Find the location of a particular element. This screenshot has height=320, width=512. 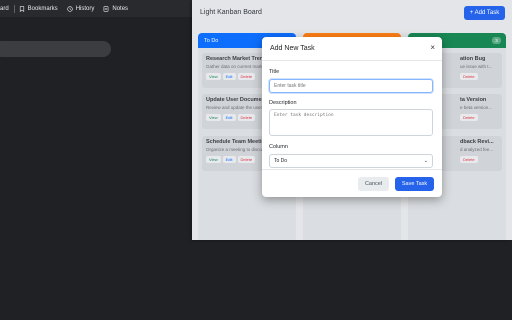

modal-header: Add New Task × is located at coordinates (352, 49).